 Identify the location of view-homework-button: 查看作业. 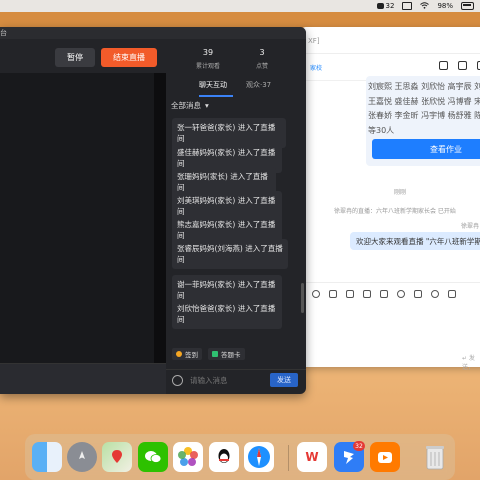
(426, 149).